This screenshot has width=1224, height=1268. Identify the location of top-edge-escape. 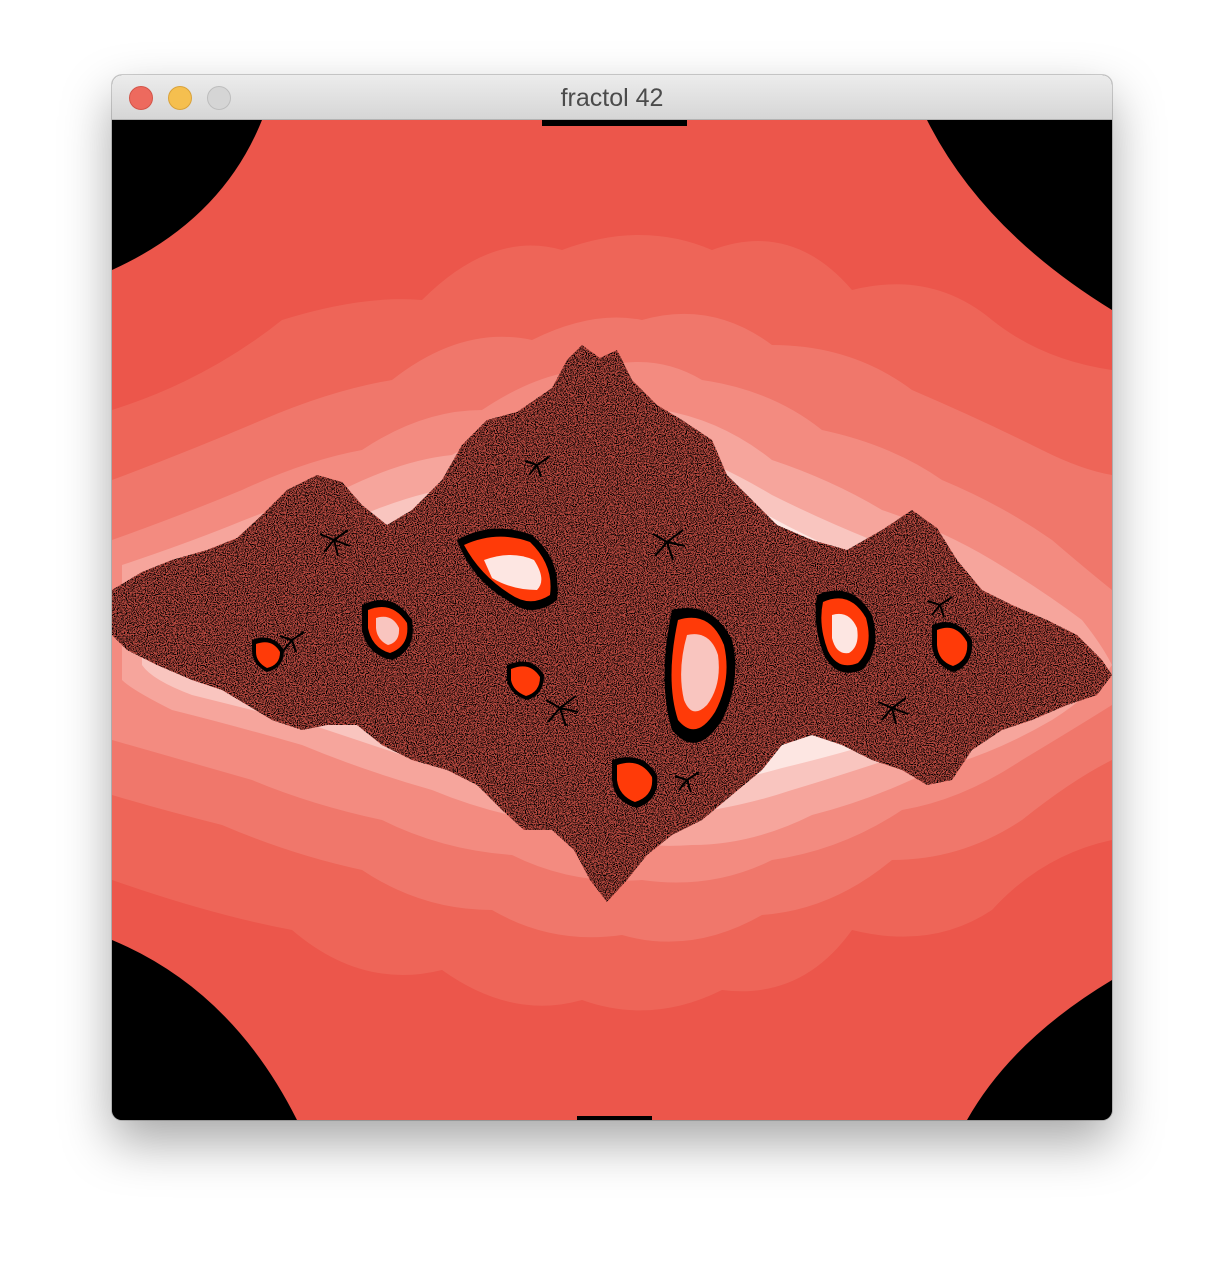
(614, 123).